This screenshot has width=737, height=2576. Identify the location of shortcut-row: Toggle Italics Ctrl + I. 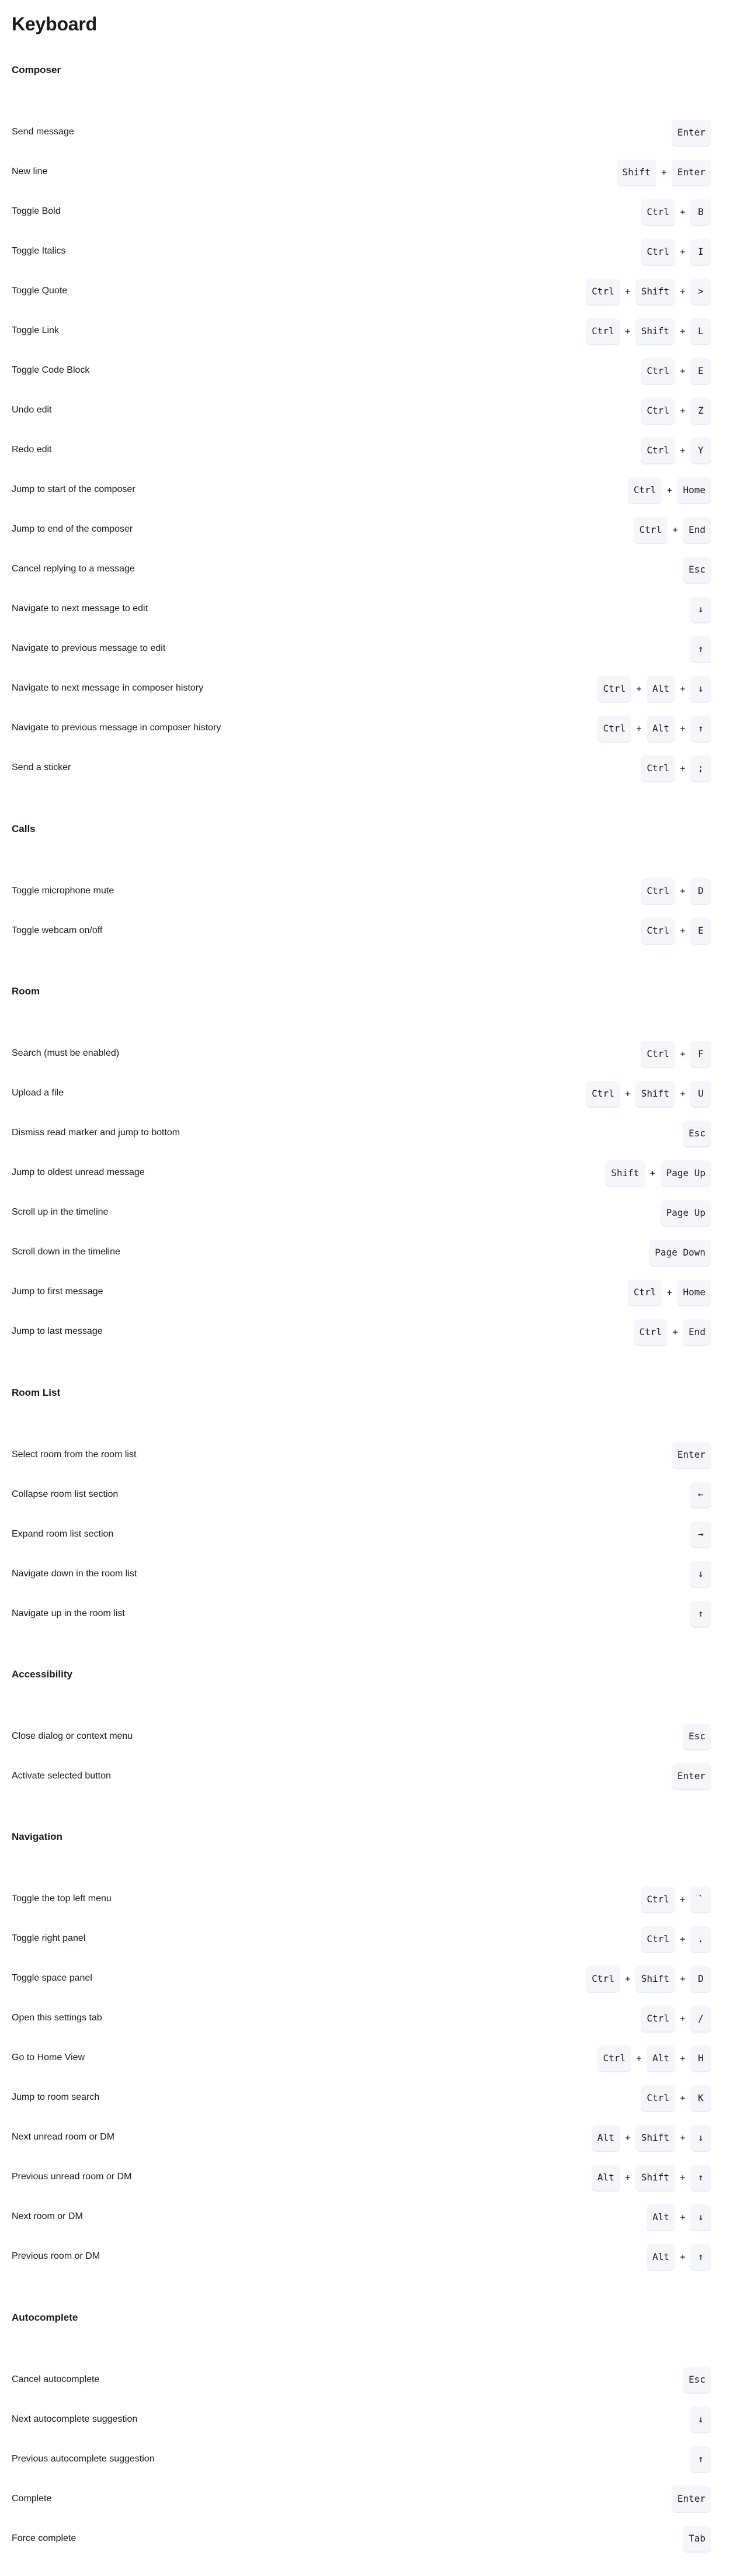
(361, 252).